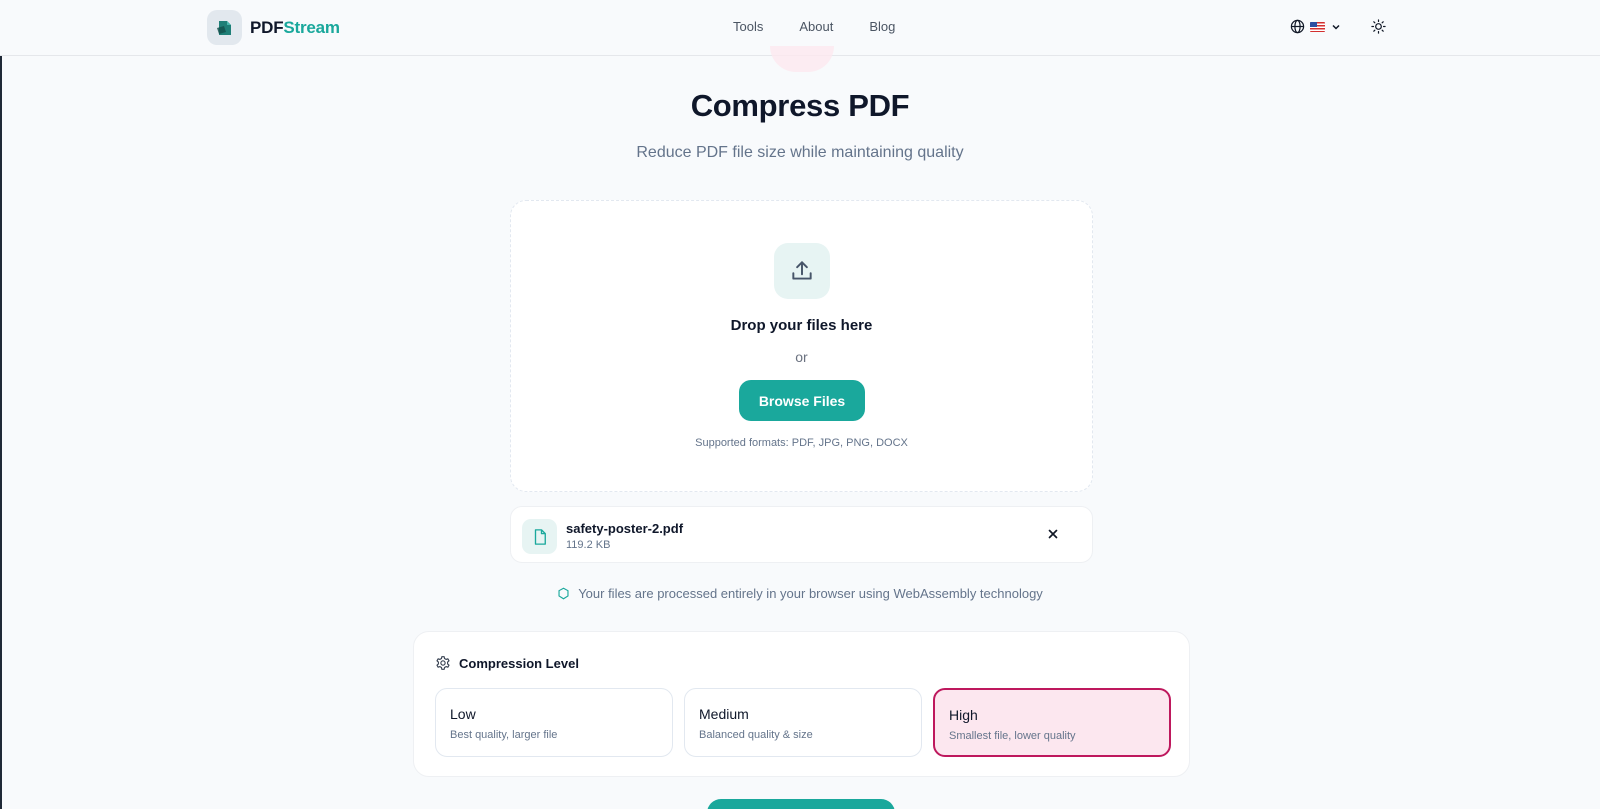  I want to click on us-flag-icon, so click(1317, 26).